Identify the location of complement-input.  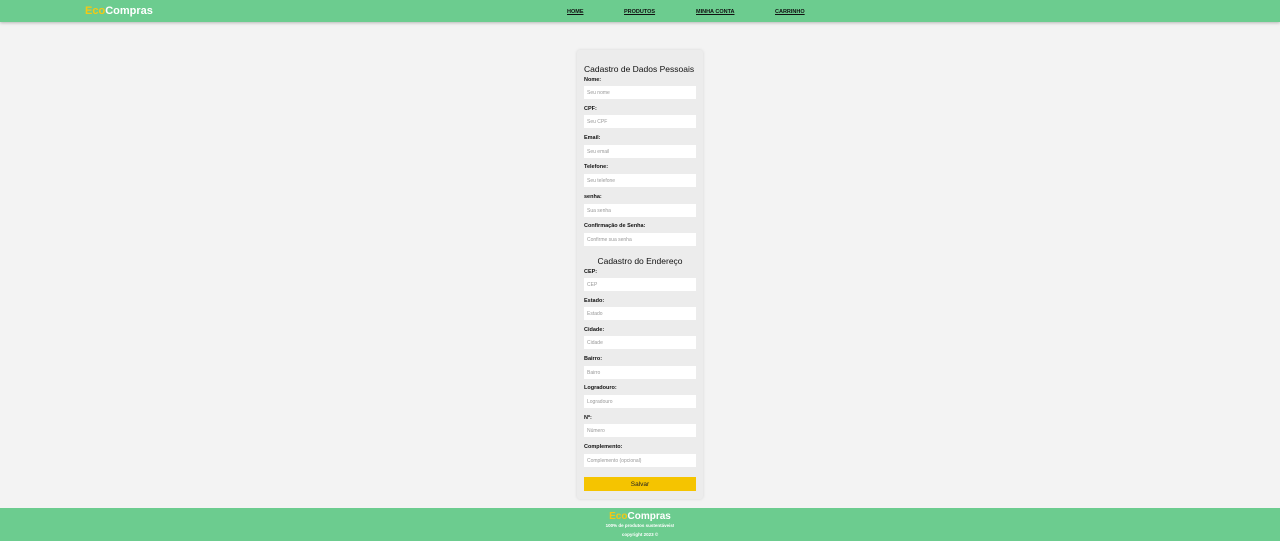
(640, 460).